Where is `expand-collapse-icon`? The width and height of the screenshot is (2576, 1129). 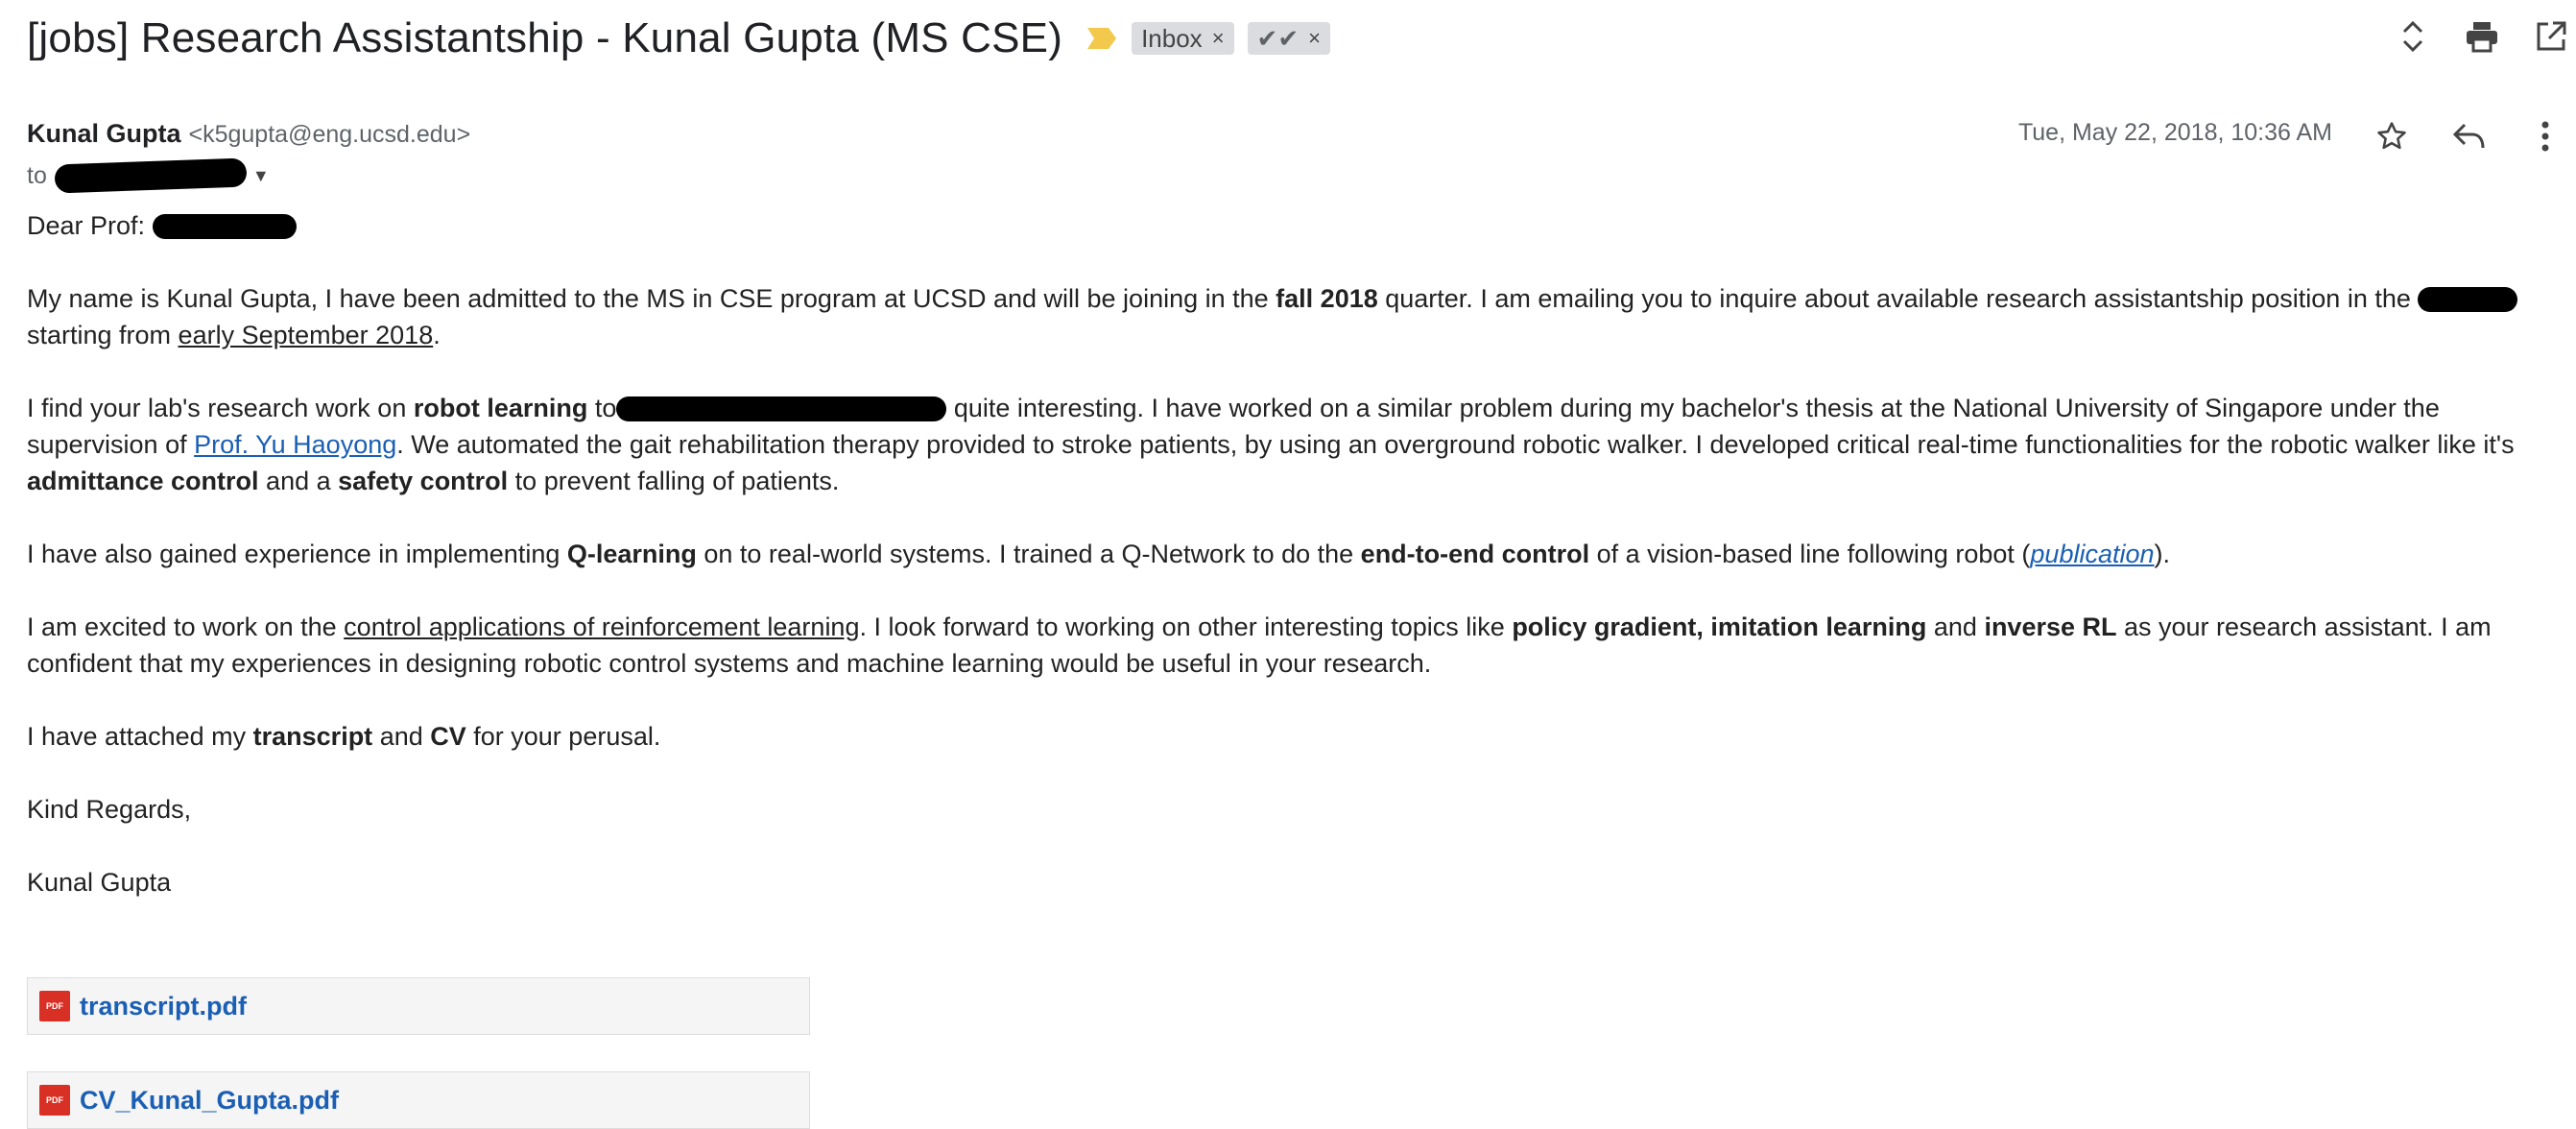 expand-collapse-icon is located at coordinates (2413, 36).